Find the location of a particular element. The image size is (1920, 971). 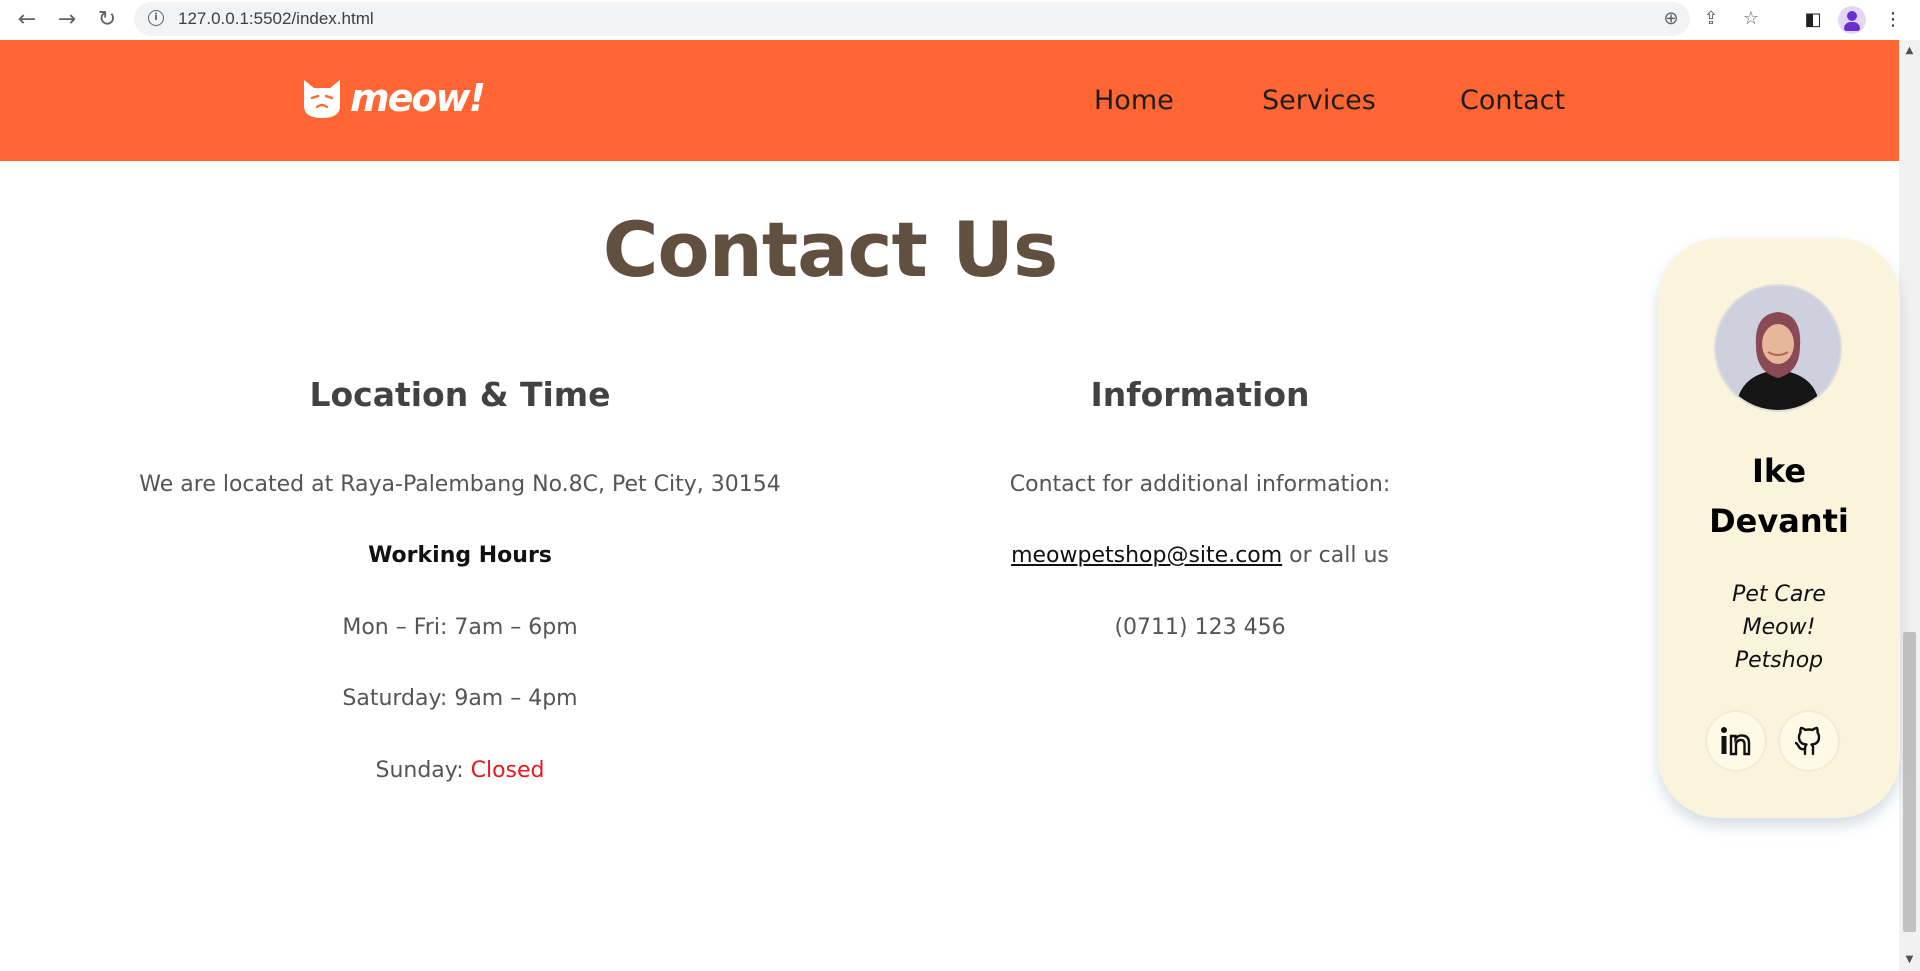

email-line: meowpetshop@site.com or call us is located at coordinates (1200, 555).